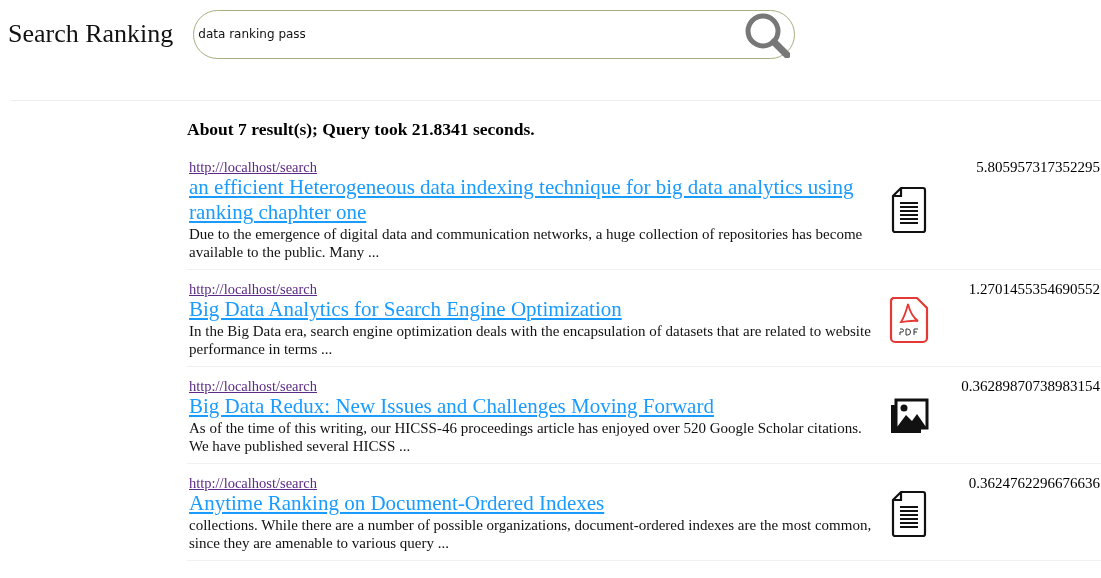  Describe the element at coordinates (909, 319) in the screenshot. I see `pdf-icon` at that location.